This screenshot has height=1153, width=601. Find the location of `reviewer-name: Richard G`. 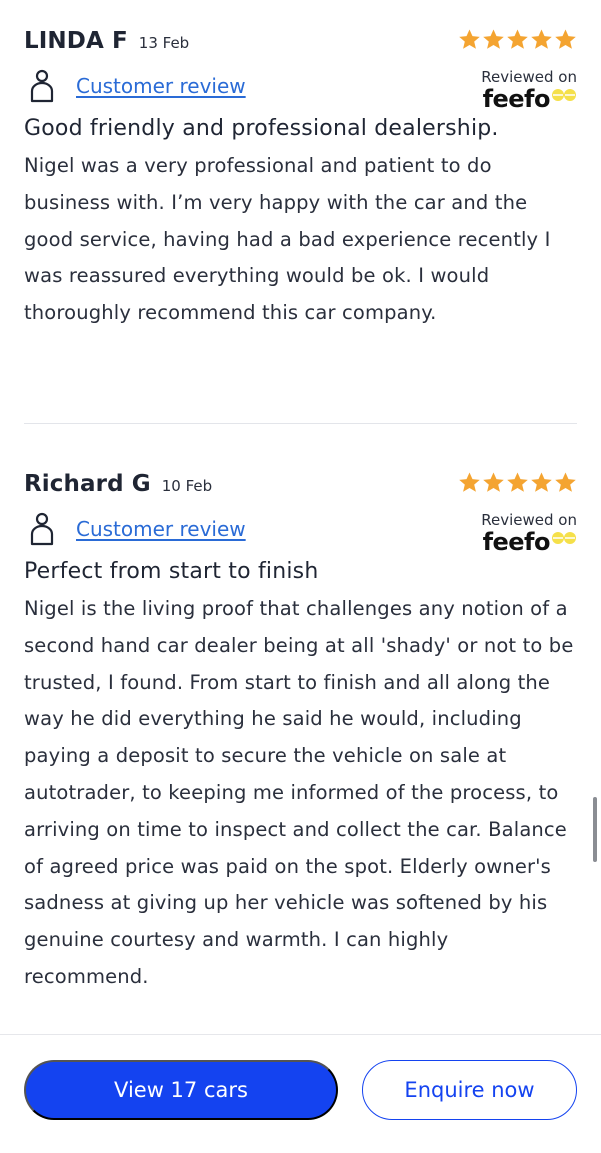

reviewer-name: Richard G is located at coordinates (87, 484).